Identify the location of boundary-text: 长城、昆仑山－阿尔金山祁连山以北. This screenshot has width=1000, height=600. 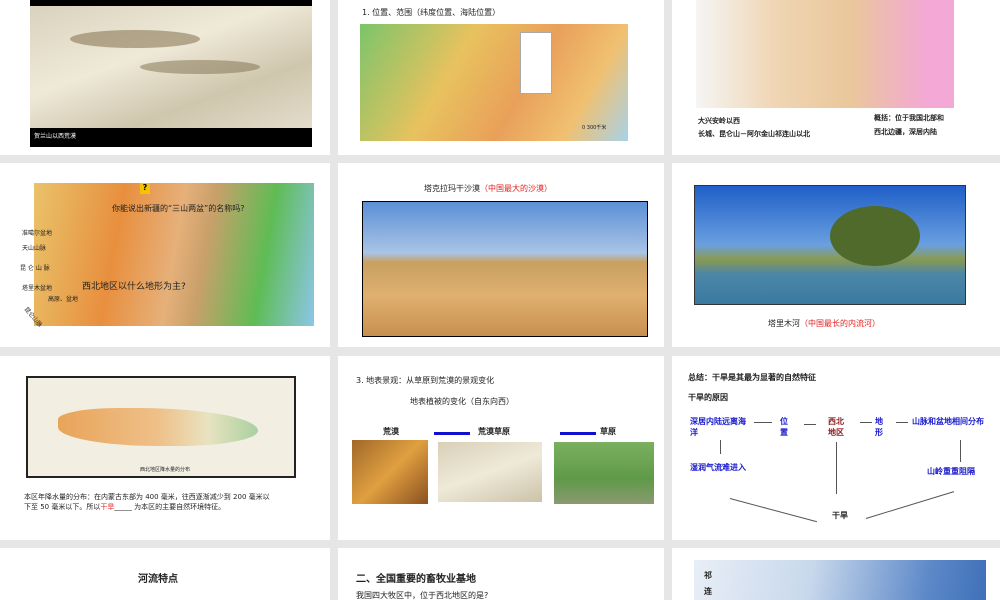
(754, 134).